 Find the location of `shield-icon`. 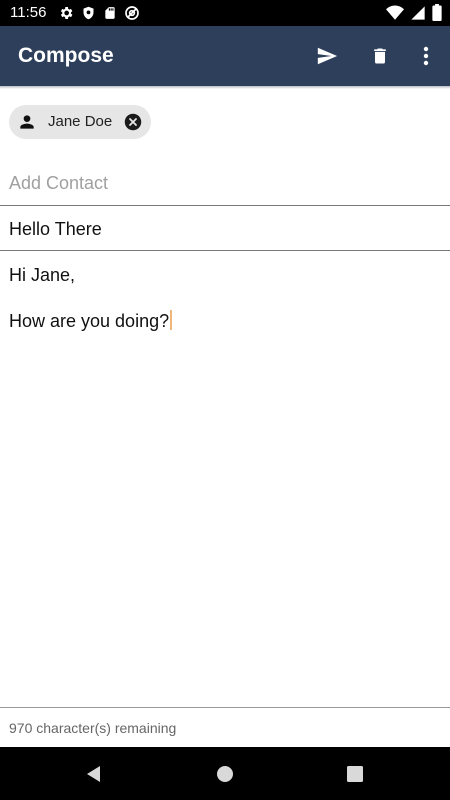

shield-icon is located at coordinates (88, 13).